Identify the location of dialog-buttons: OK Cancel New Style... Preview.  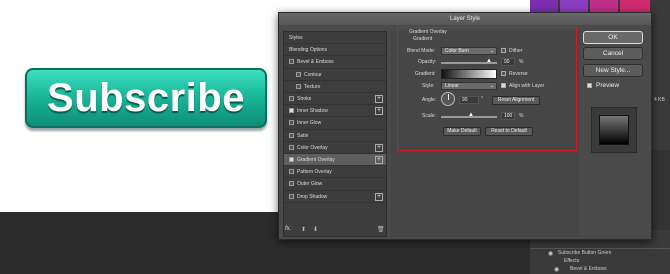
(614, 131).